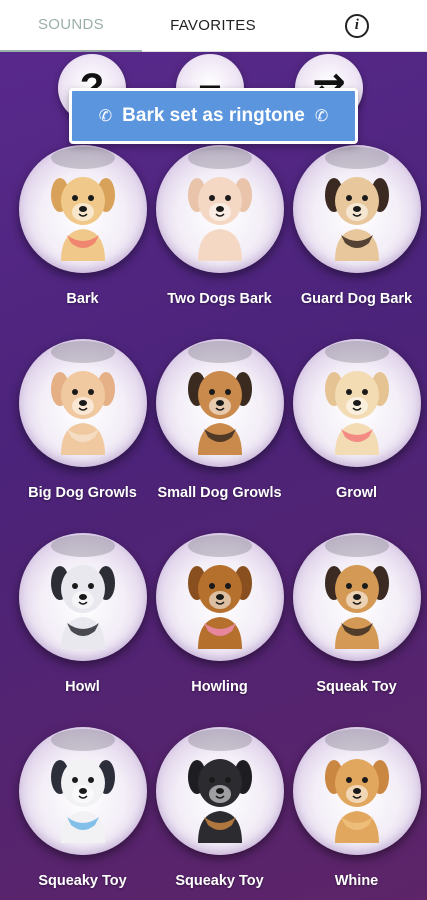 The height and width of the screenshot is (900, 427). I want to click on info-button: i, so click(355, 26).